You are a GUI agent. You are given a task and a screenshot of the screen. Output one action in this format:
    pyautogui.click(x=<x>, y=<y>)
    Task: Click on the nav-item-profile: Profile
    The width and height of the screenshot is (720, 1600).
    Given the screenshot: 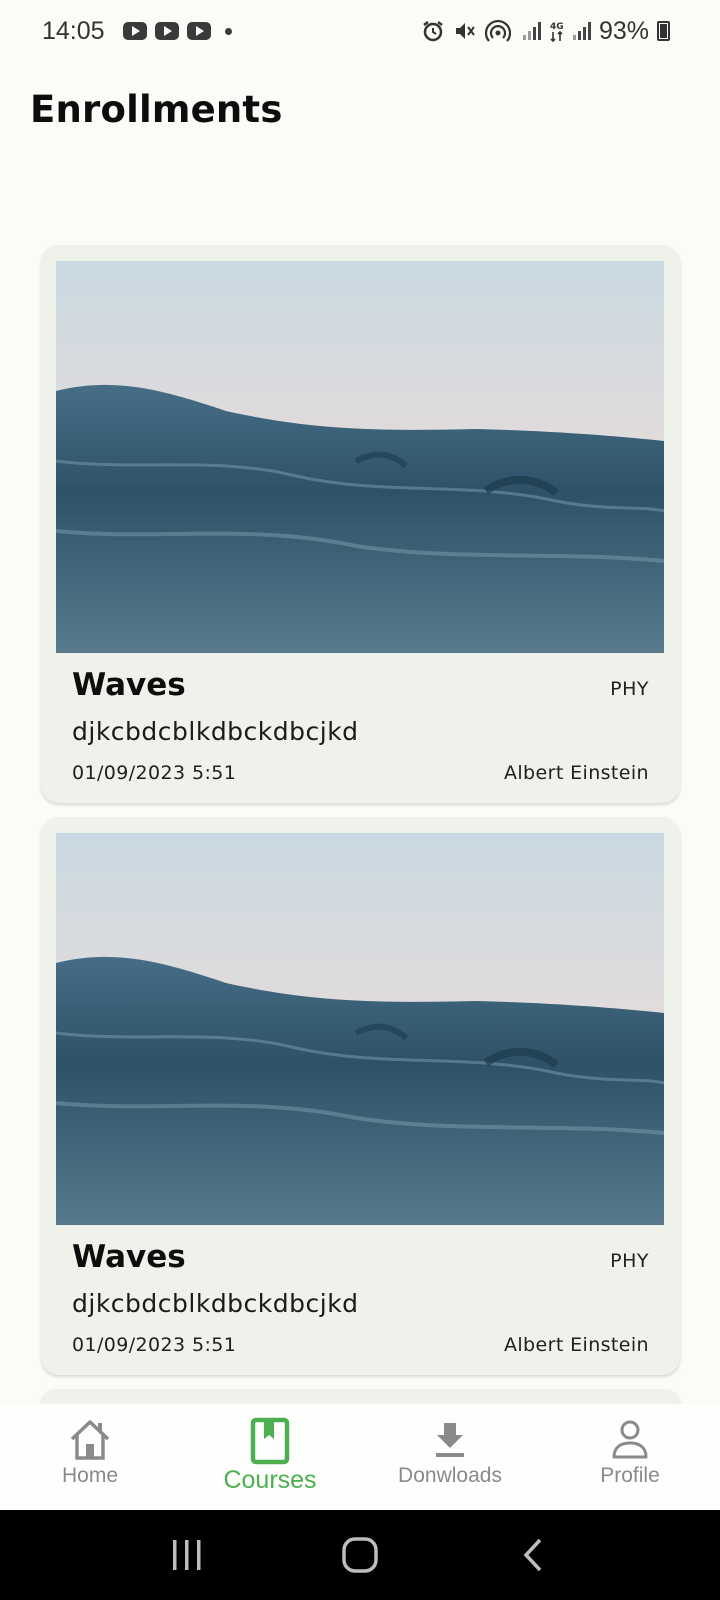 What is the action you would take?
    pyautogui.click(x=630, y=1457)
    